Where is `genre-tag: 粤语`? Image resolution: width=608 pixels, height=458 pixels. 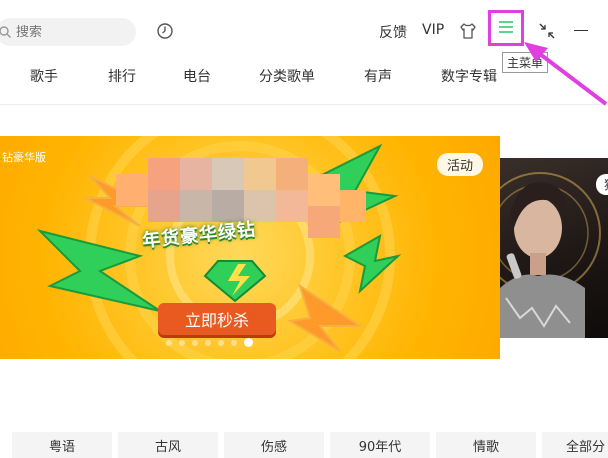 genre-tag: 粤语 is located at coordinates (62, 445).